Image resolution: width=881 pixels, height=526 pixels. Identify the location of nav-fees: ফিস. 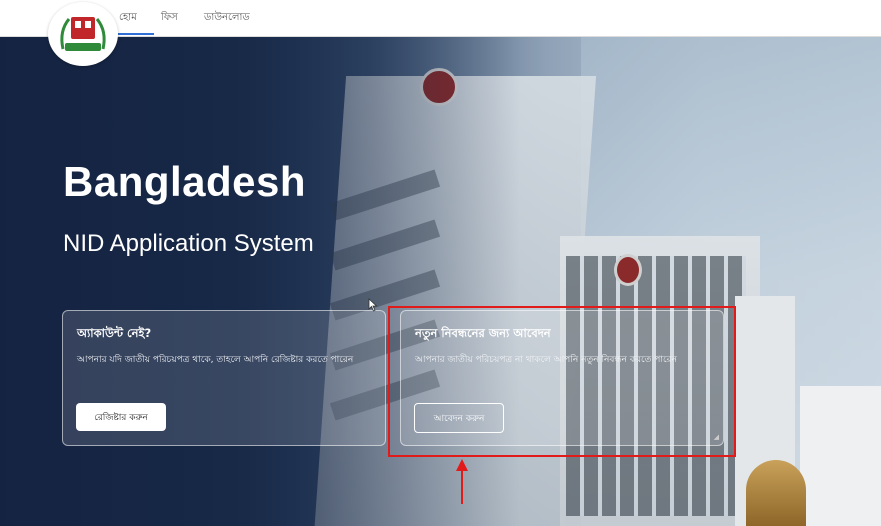
(169, 18).